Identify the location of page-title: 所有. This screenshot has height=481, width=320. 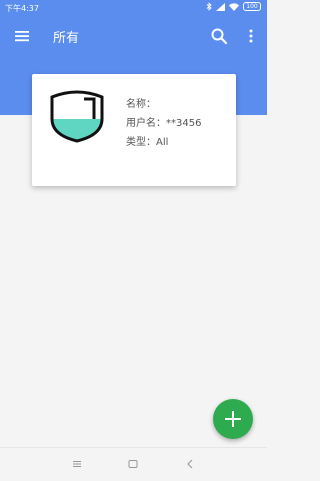
(66, 38).